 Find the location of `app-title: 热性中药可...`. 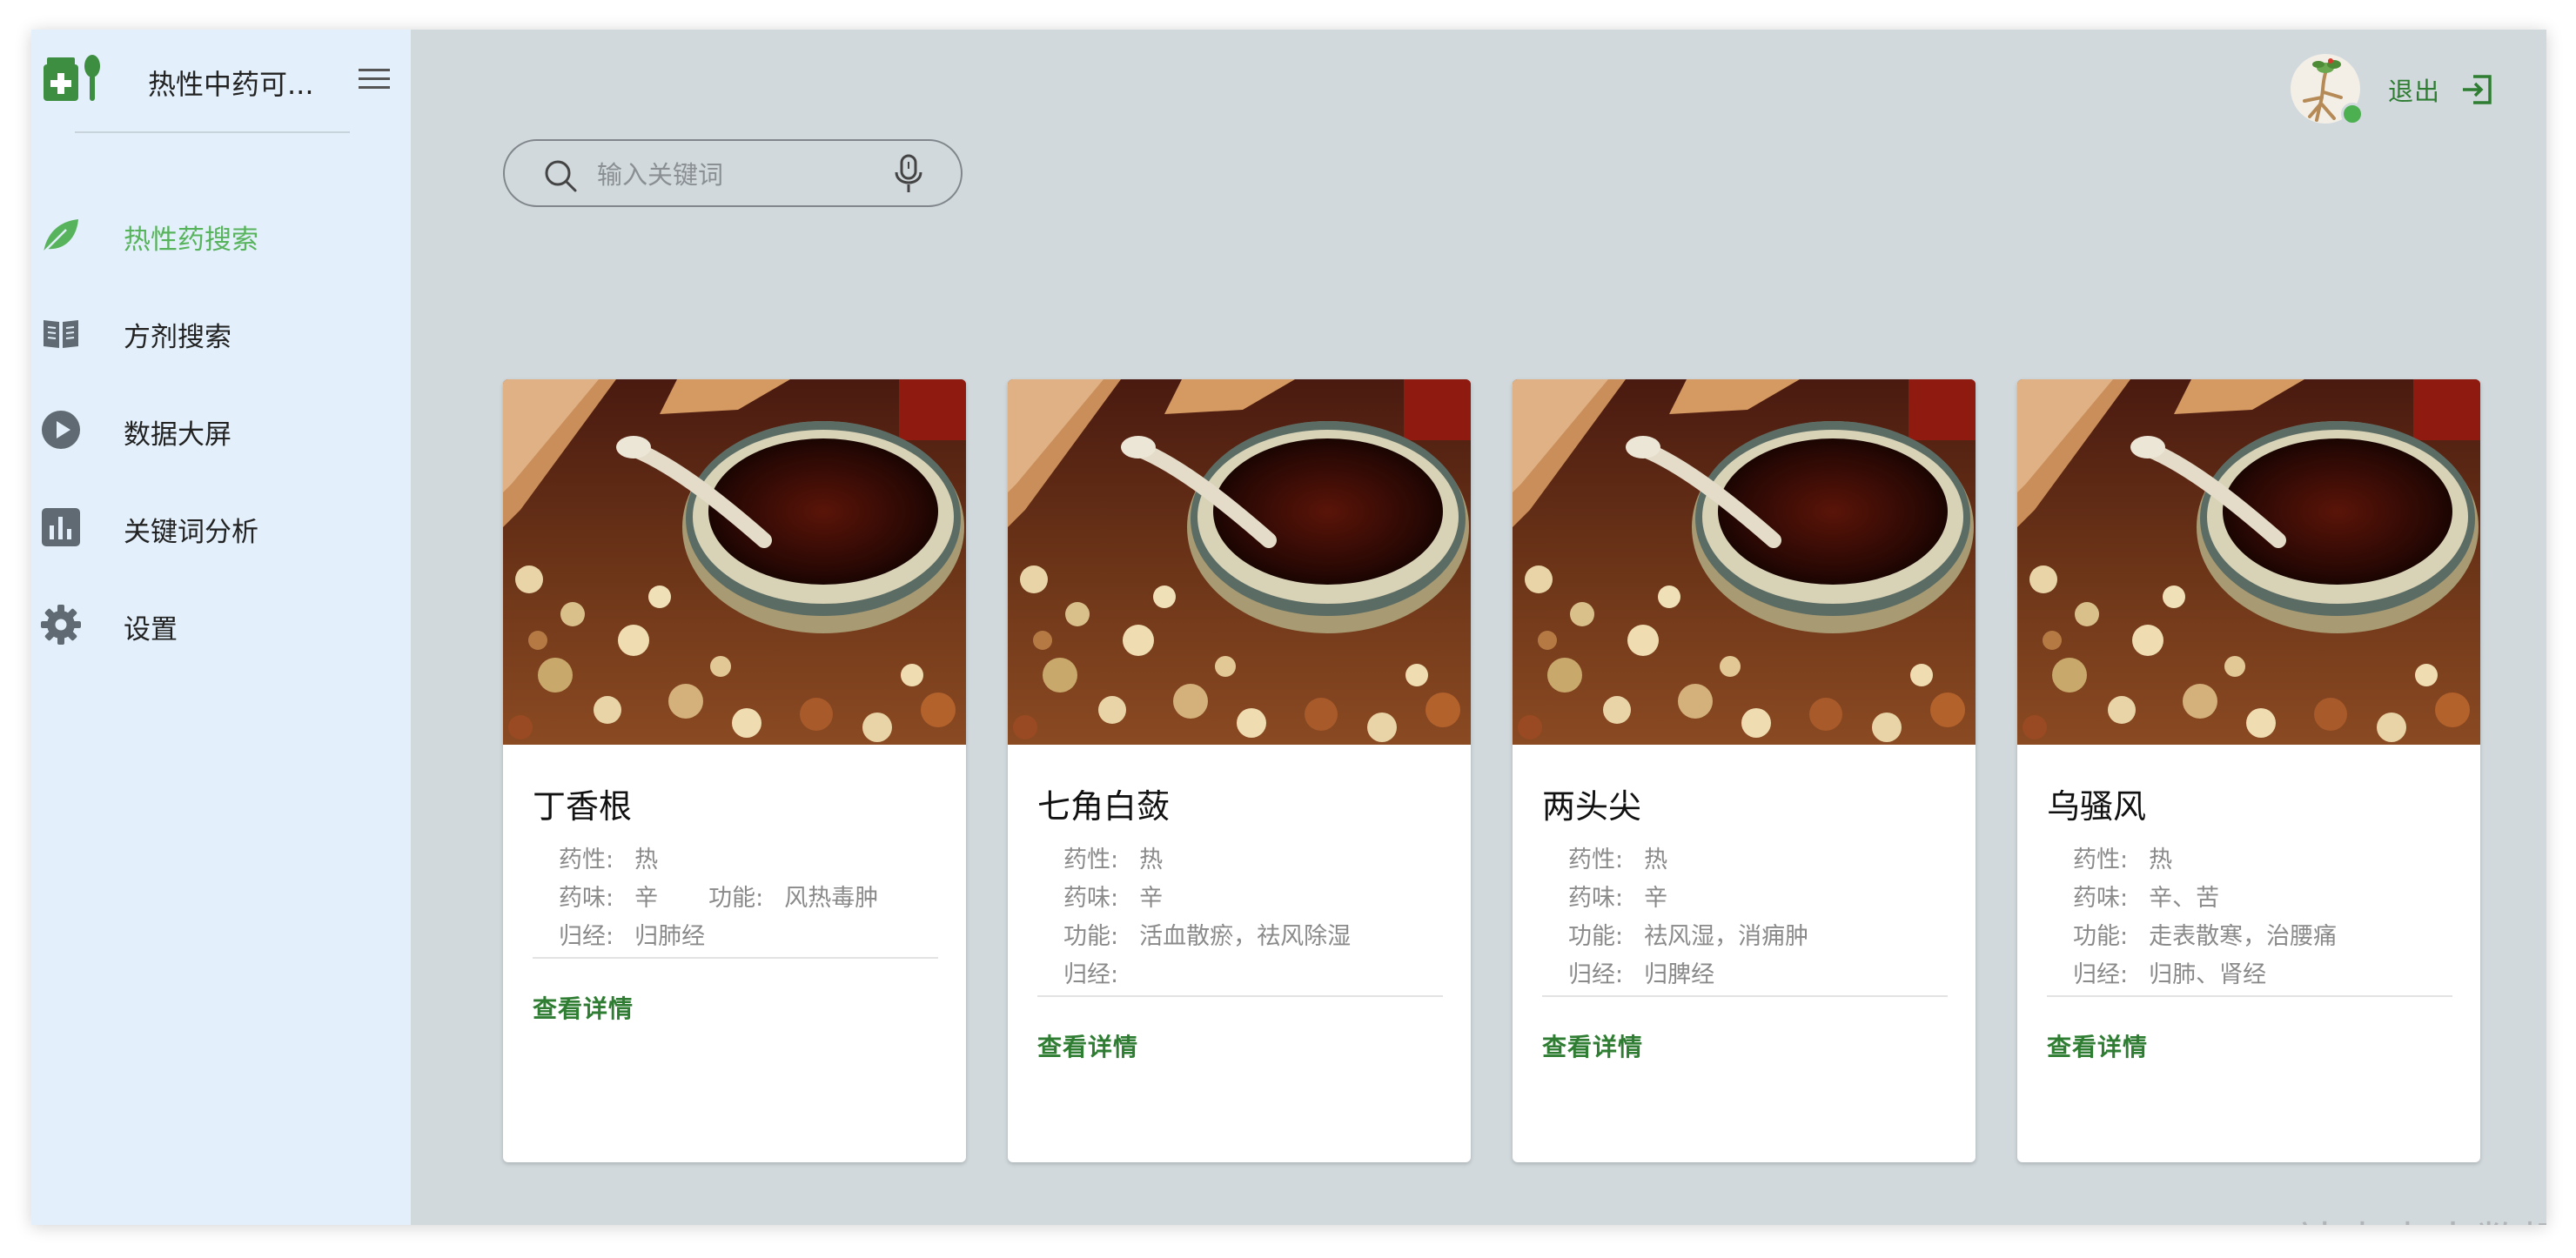

app-title: 热性中药可... is located at coordinates (231, 84).